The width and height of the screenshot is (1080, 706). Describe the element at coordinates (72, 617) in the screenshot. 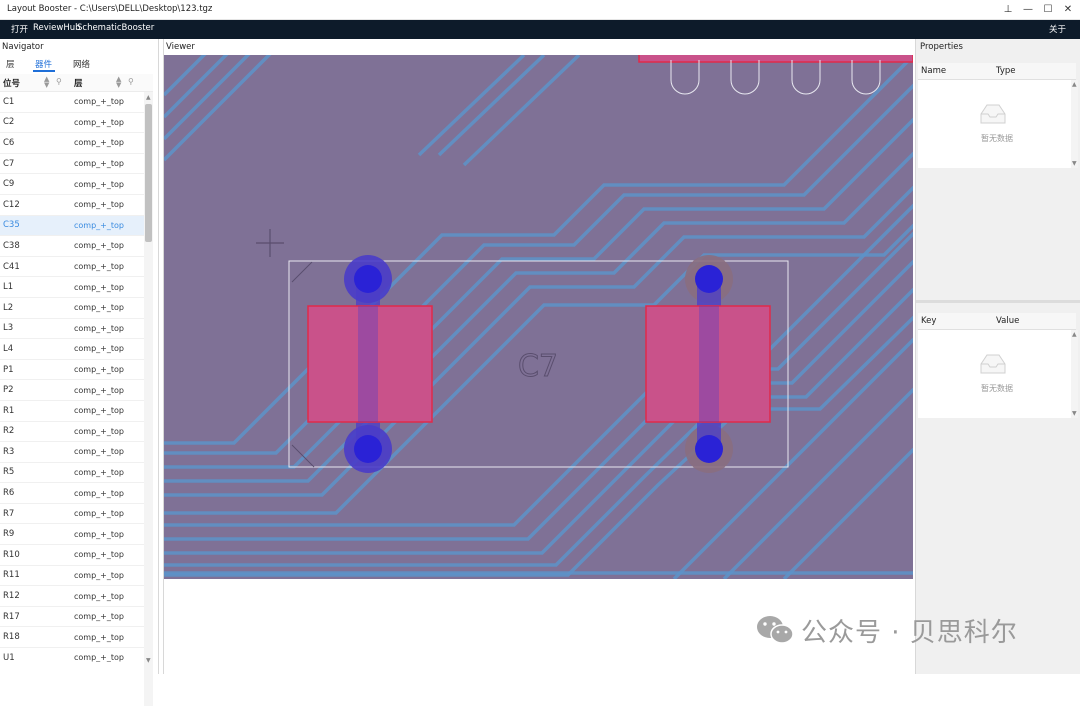

I see `table-row: R17 comp_+_top` at that location.